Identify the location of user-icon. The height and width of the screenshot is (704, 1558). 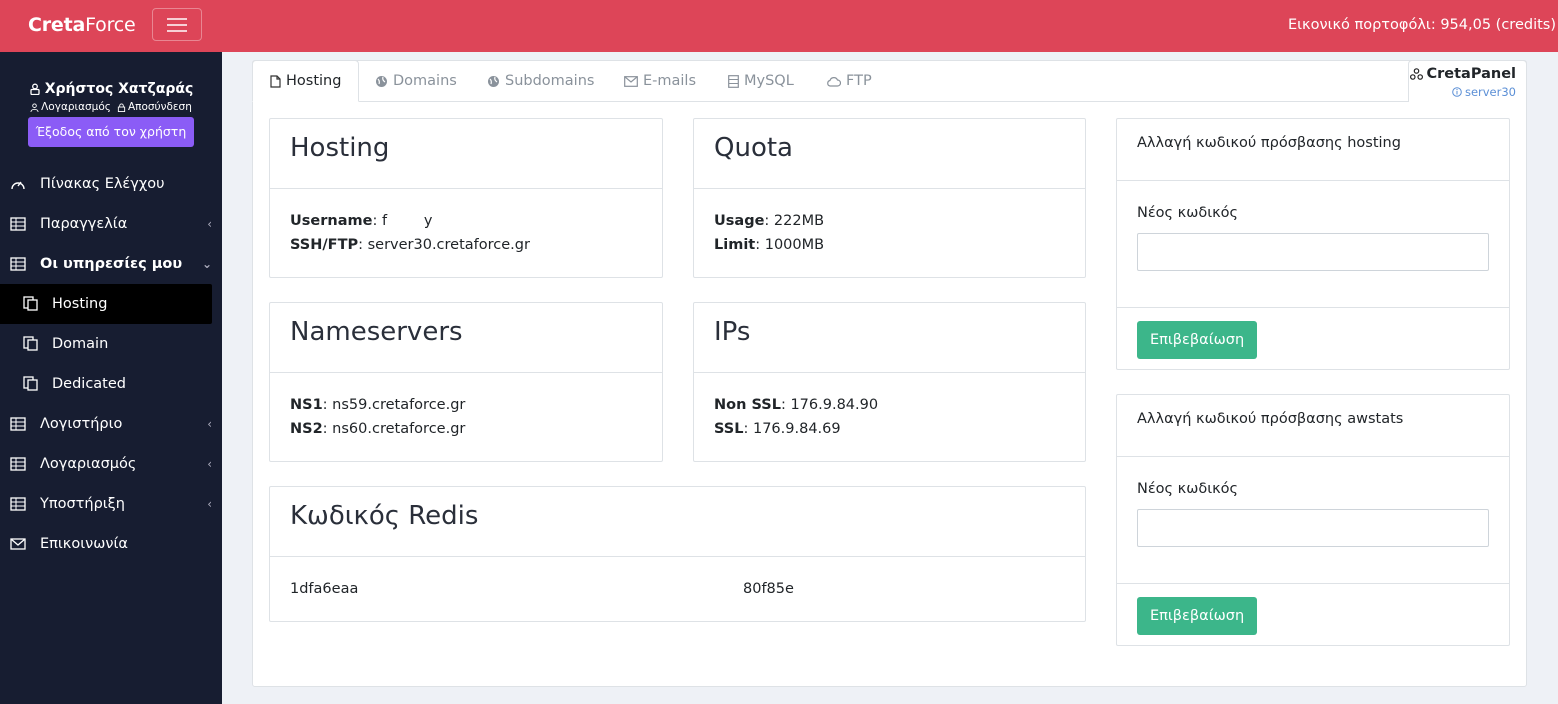
(34, 107).